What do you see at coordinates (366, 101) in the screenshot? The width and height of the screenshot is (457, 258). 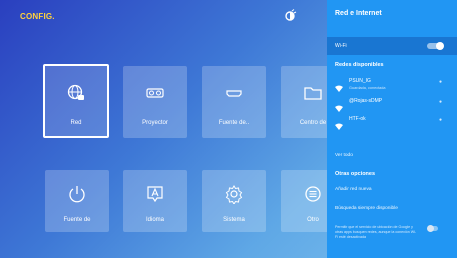 I see `network-name: @Rojas-sDMP` at bounding box center [366, 101].